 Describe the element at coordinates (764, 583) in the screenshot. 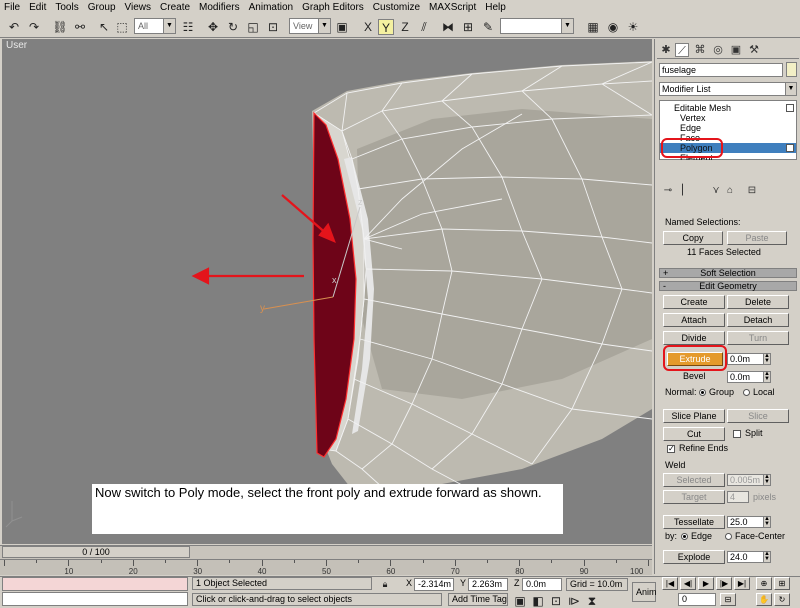

I see `zoom-icon: ⊕` at that location.